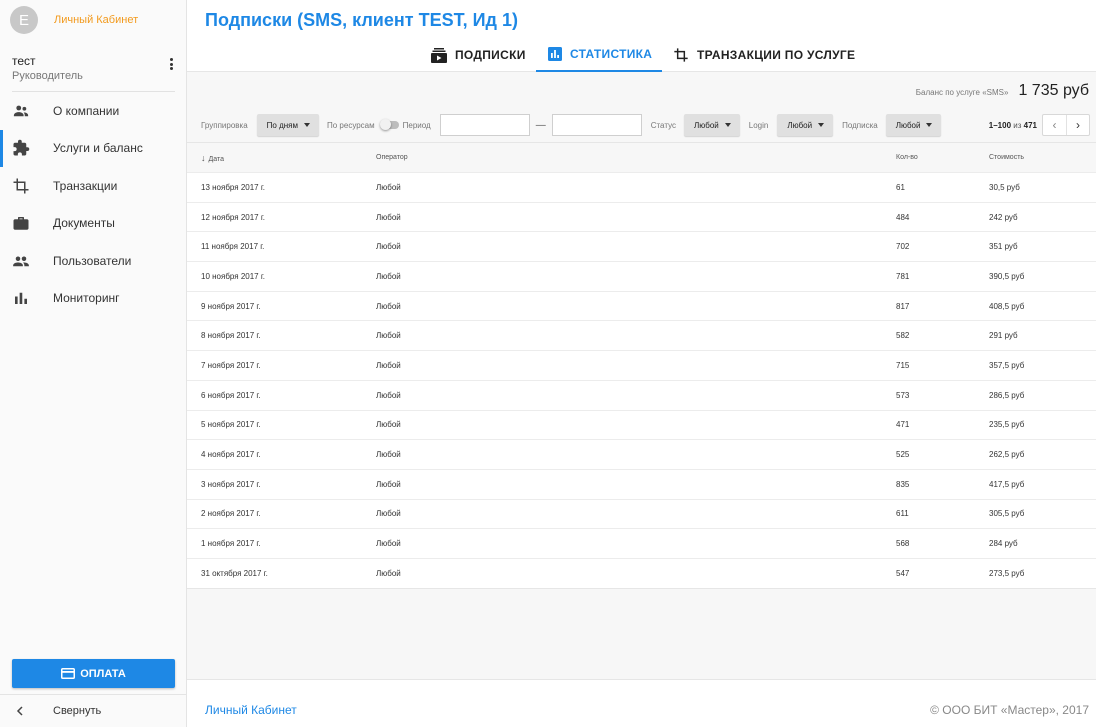 The image size is (1096, 727). Describe the element at coordinates (287, 125) in the screenshot. I see `grouping-dropdown: По дням` at that location.